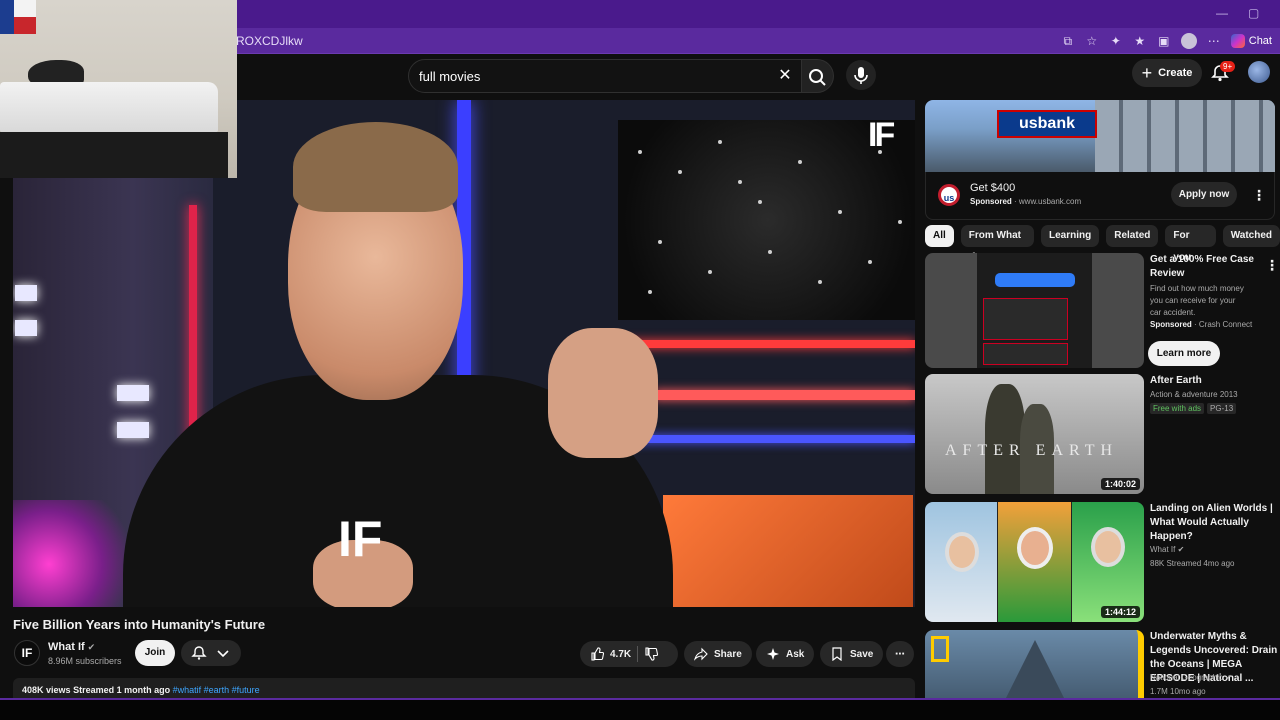 The image size is (1280, 720). Describe the element at coordinates (1228, 66) in the screenshot. I see `notifications-badge: 9+` at that location.